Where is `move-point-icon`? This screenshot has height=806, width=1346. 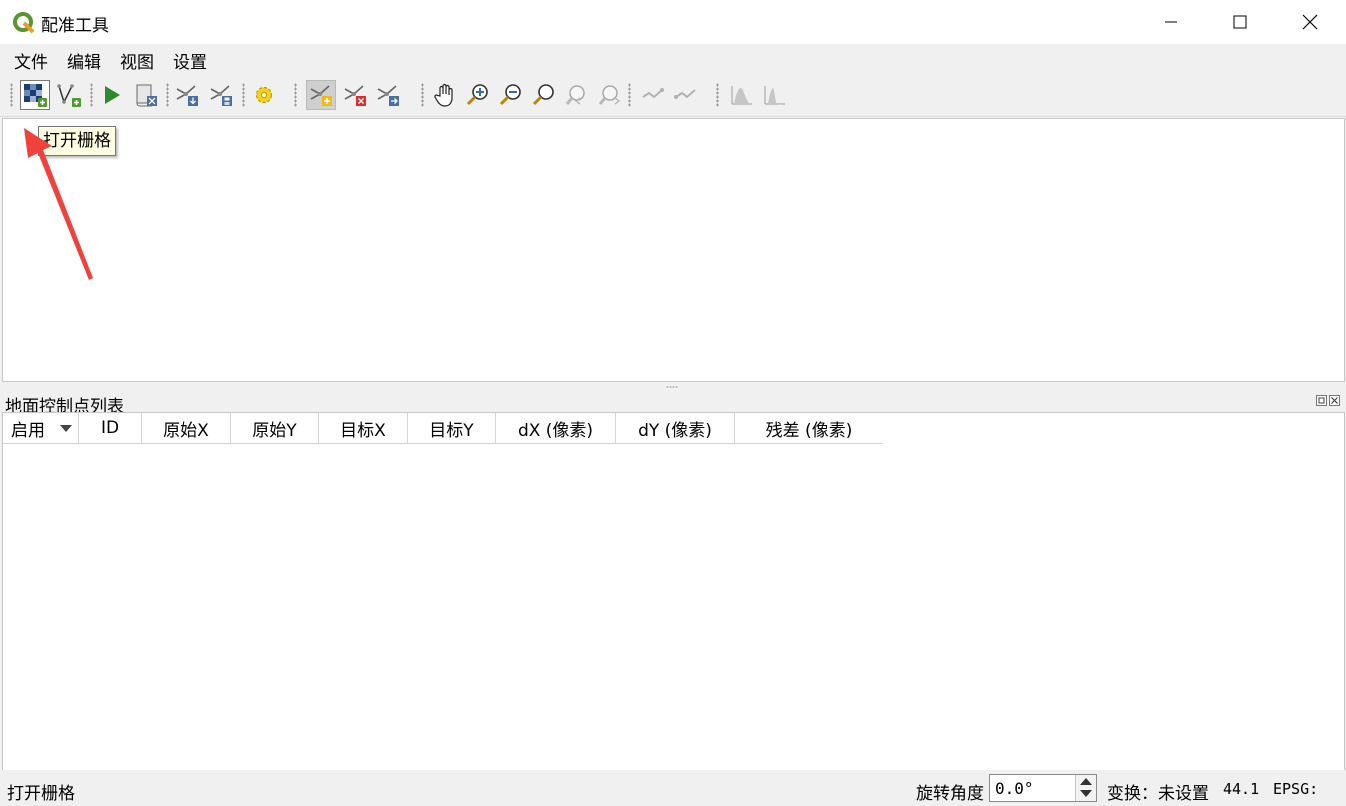
move-point-icon is located at coordinates (388, 95).